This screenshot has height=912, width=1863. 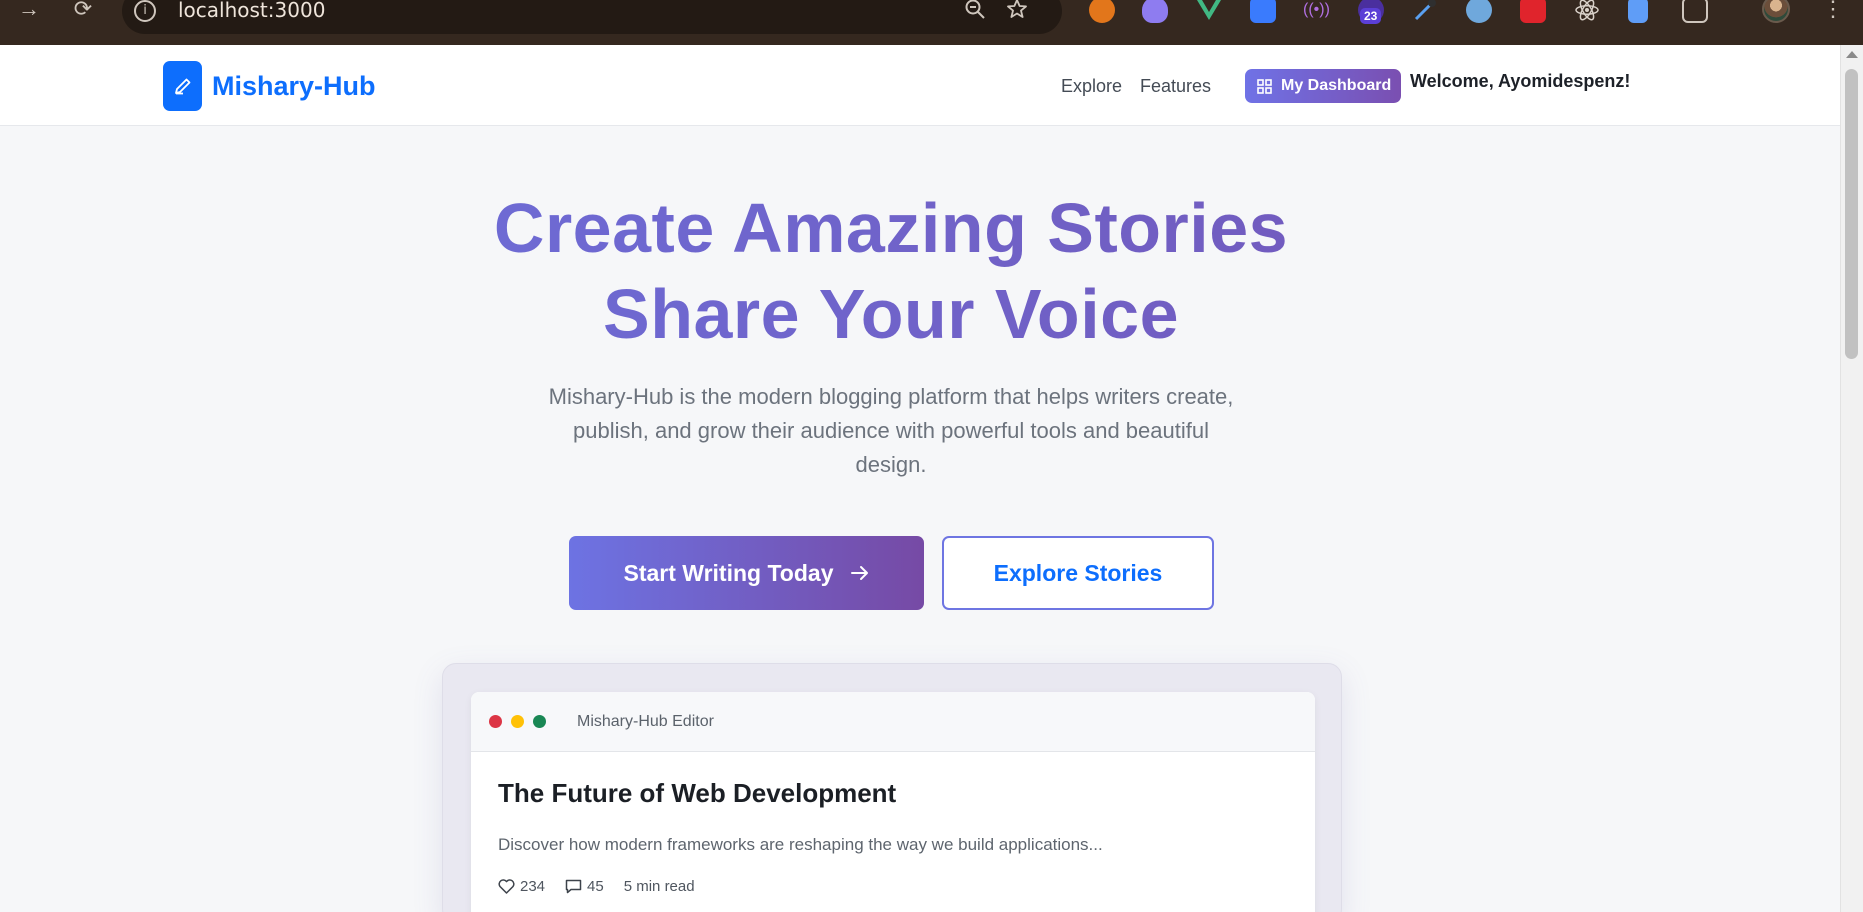 What do you see at coordinates (1479, 11) in the screenshot?
I see `ring-extension-icon` at bounding box center [1479, 11].